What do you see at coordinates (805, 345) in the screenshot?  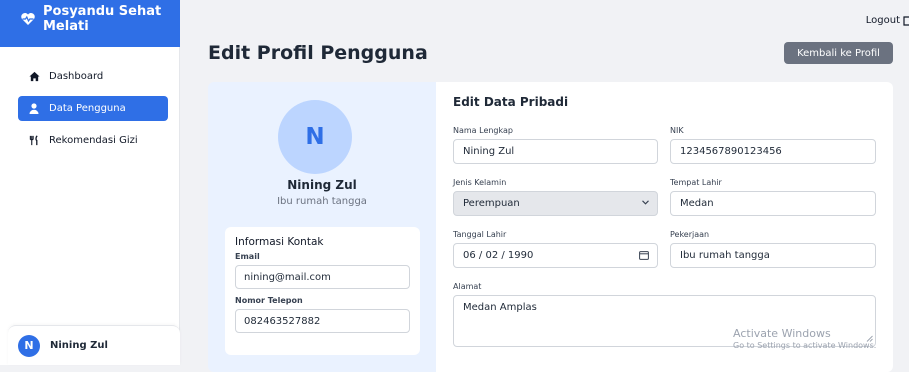 I see `watermark-line2: Go to Settings to activate Windows.` at bounding box center [805, 345].